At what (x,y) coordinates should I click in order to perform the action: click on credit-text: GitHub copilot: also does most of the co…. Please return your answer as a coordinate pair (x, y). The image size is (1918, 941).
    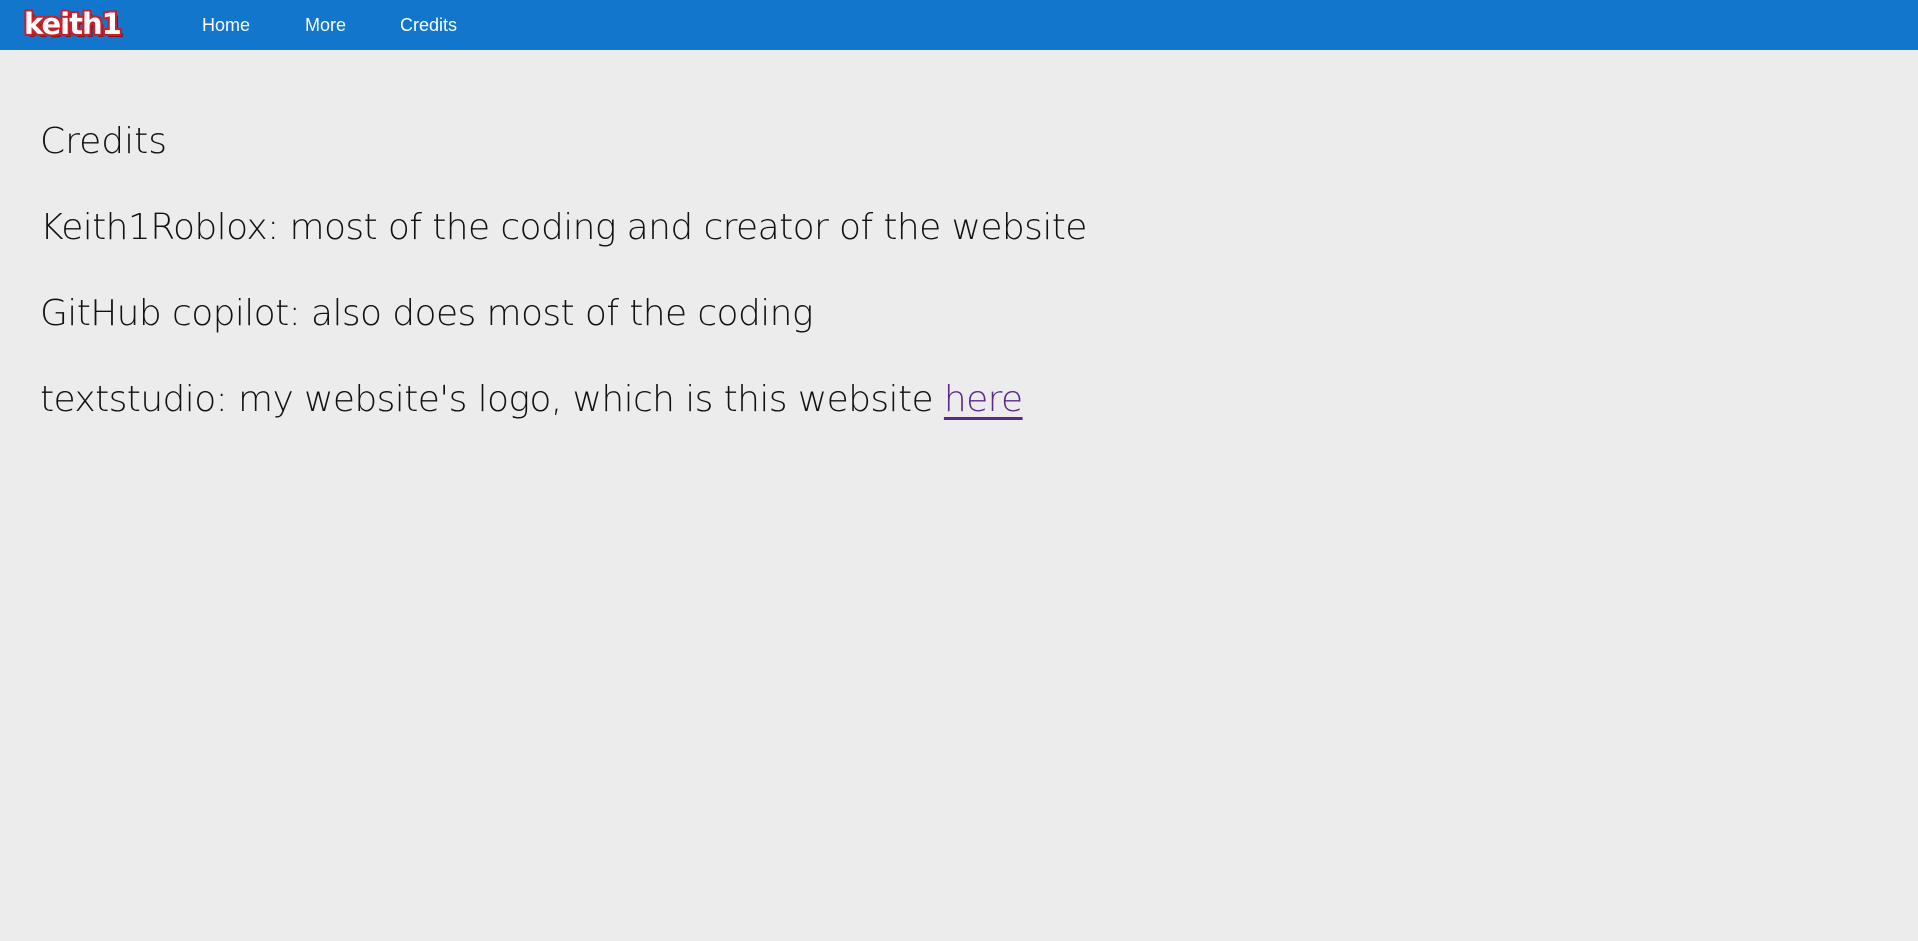
    Looking at the image, I should click on (426, 313).